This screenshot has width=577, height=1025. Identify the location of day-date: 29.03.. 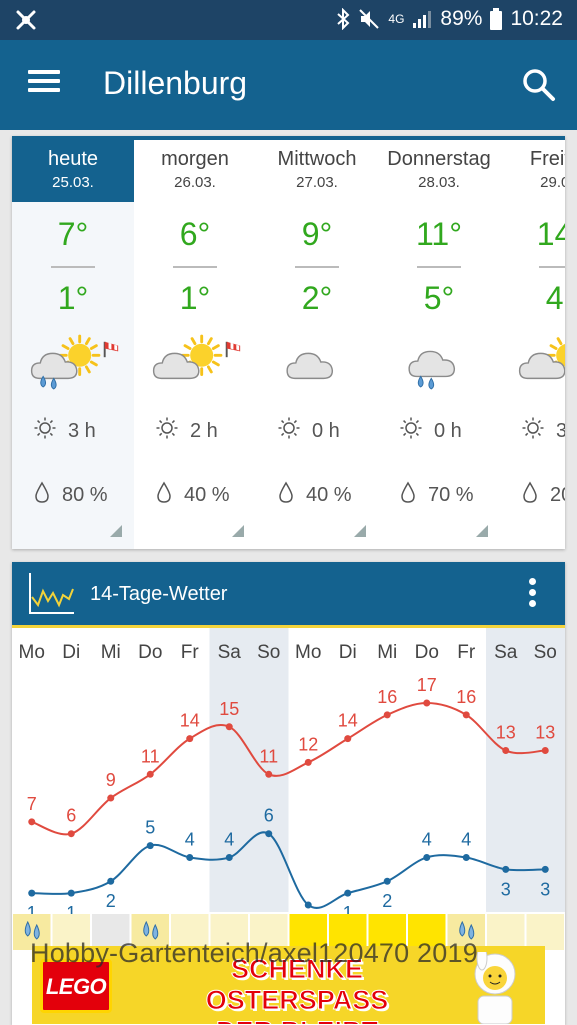
(552, 182).